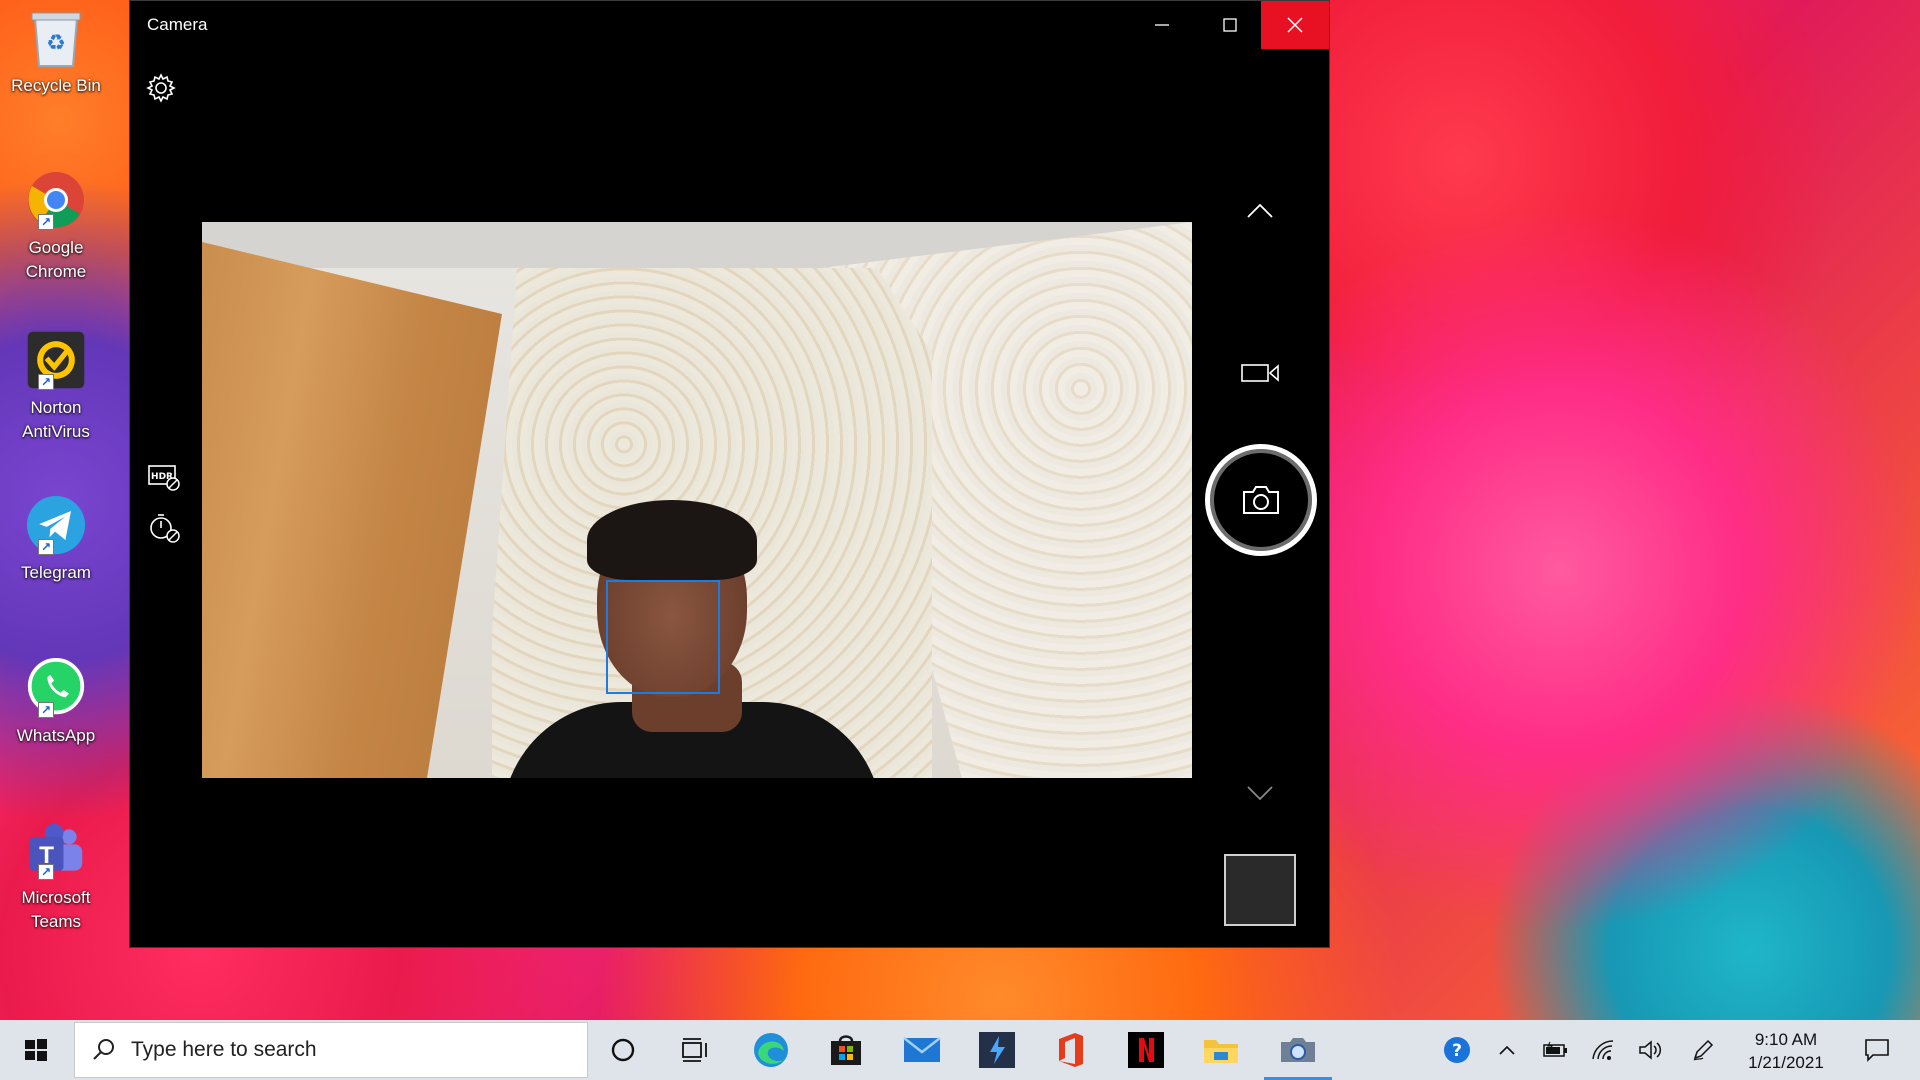  Describe the element at coordinates (56, 909) in the screenshot. I see `desktop-icon-label: Microsoft Teams` at that location.